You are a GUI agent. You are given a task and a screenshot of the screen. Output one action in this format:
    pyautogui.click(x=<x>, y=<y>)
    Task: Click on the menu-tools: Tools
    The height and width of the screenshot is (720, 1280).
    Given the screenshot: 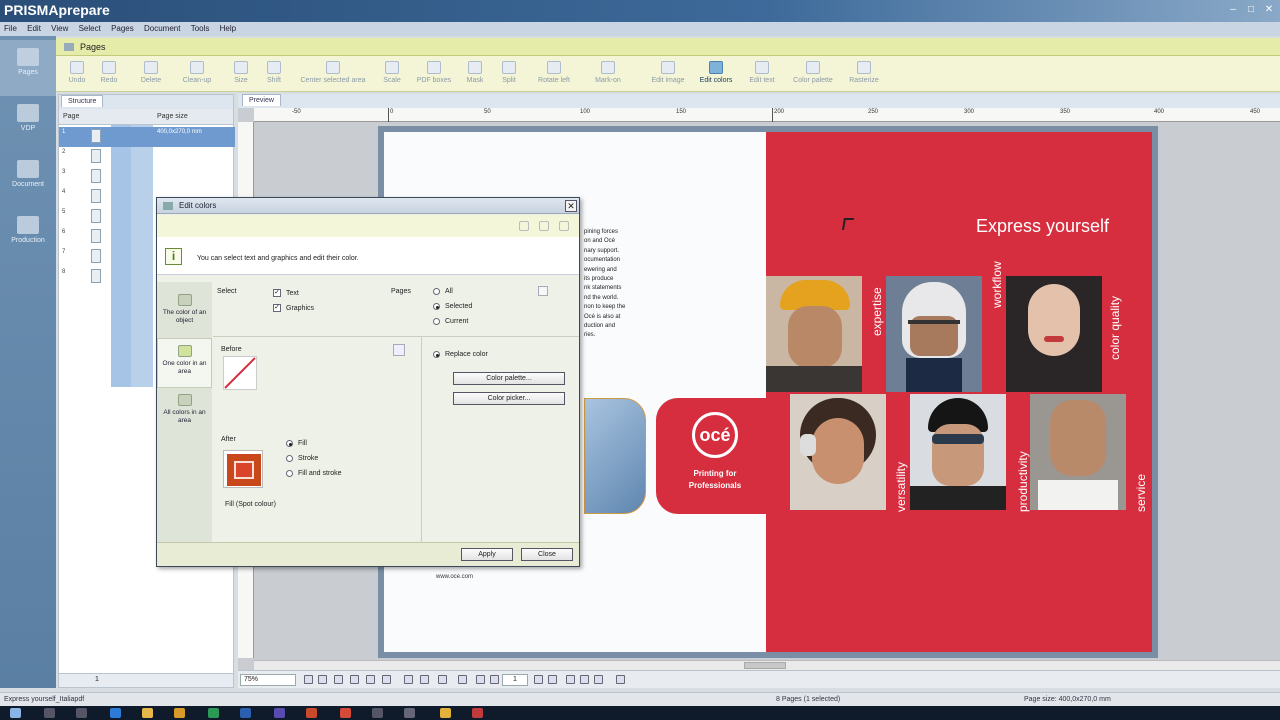 What is the action you would take?
    pyautogui.click(x=200, y=27)
    